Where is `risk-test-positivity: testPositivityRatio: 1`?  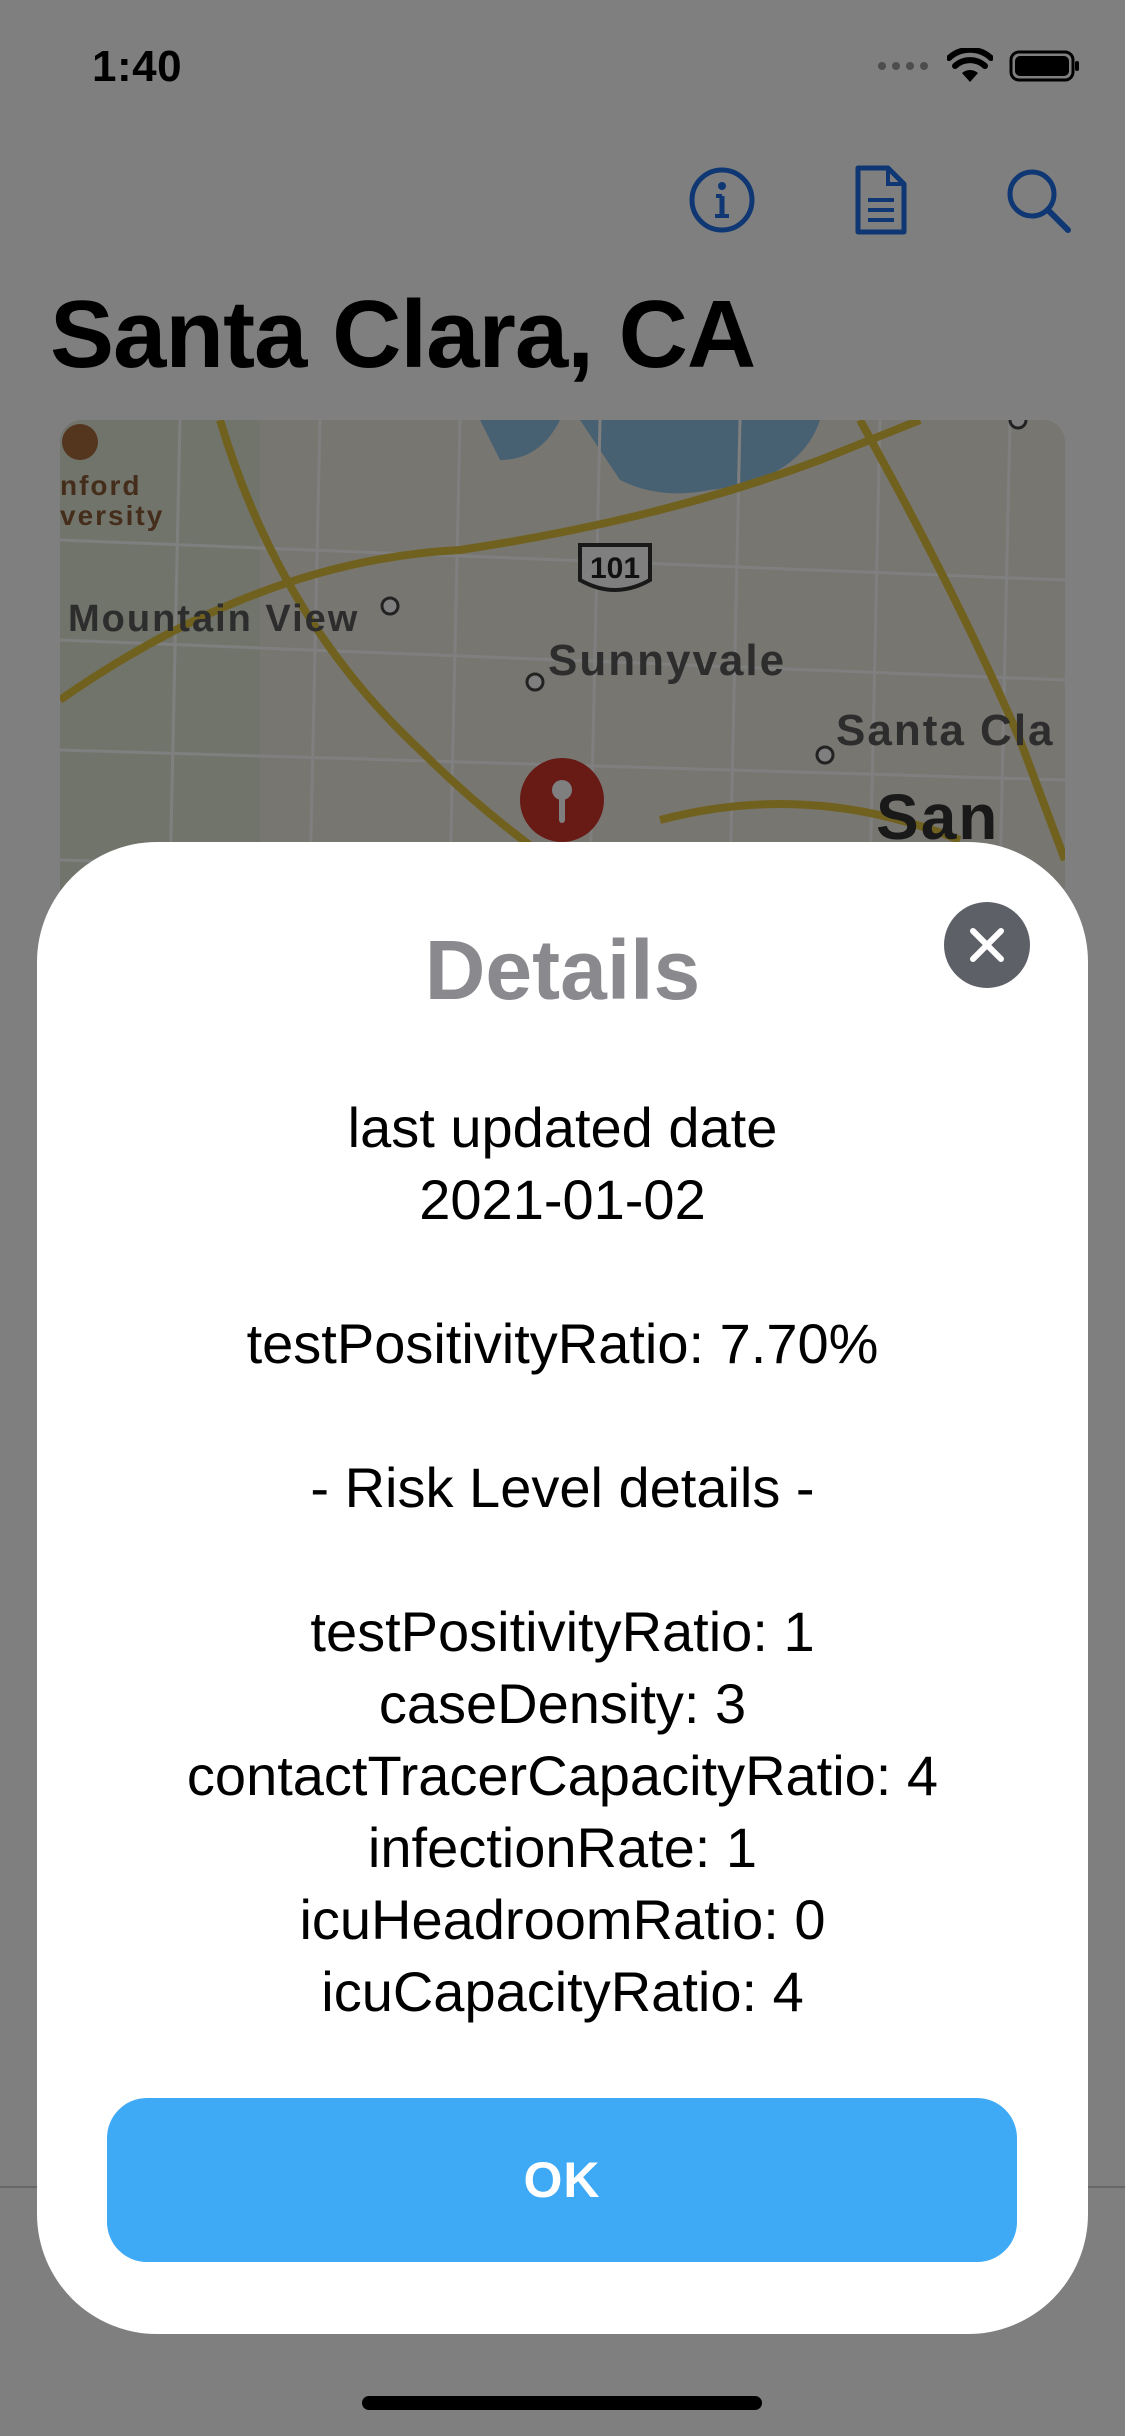 risk-test-positivity: testPositivityRatio: 1 is located at coordinates (562, 1631).